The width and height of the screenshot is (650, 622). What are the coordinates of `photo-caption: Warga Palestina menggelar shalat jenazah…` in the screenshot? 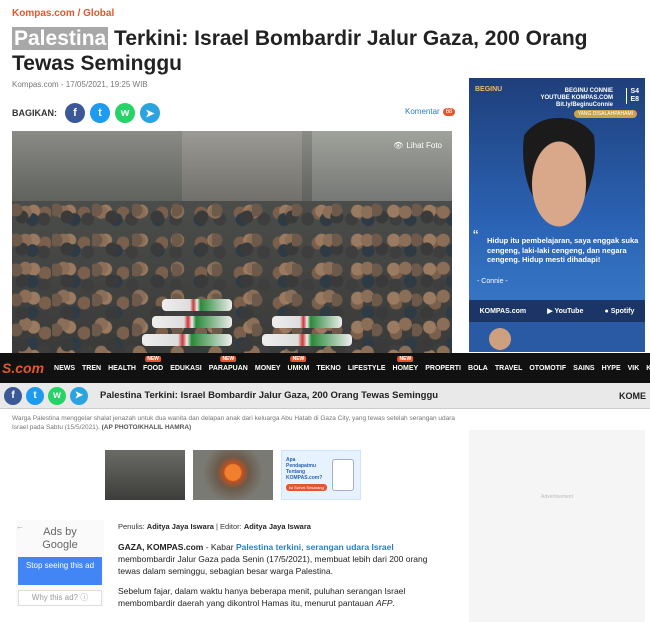 It's located at (234, 423).